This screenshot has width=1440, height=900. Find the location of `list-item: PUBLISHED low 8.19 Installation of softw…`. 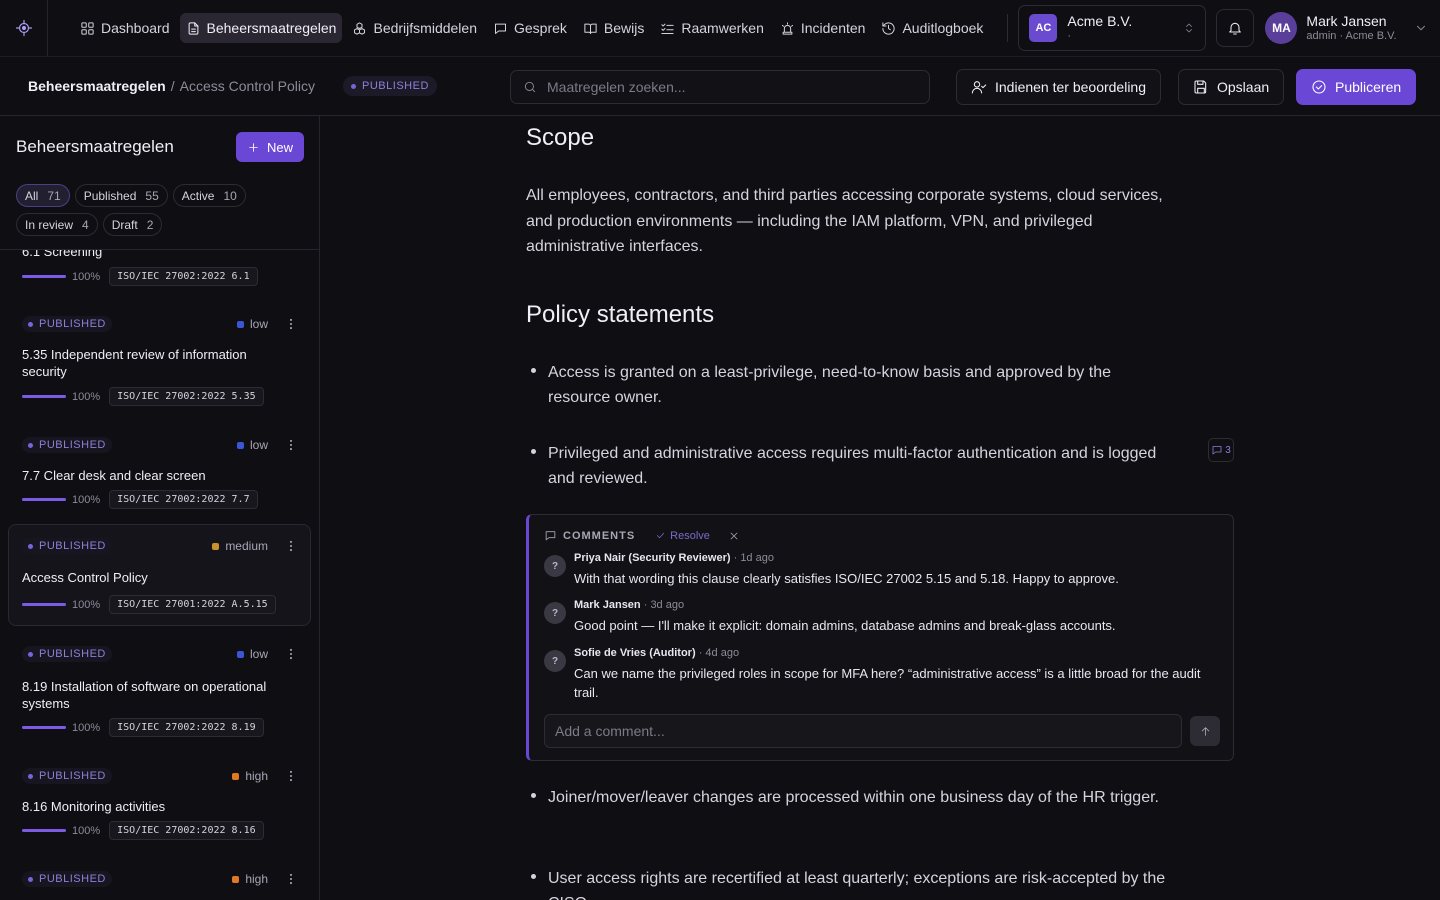

list-item: PUBLISHED low 8.19 Installation of softw… is located at coordinates (159, 688).